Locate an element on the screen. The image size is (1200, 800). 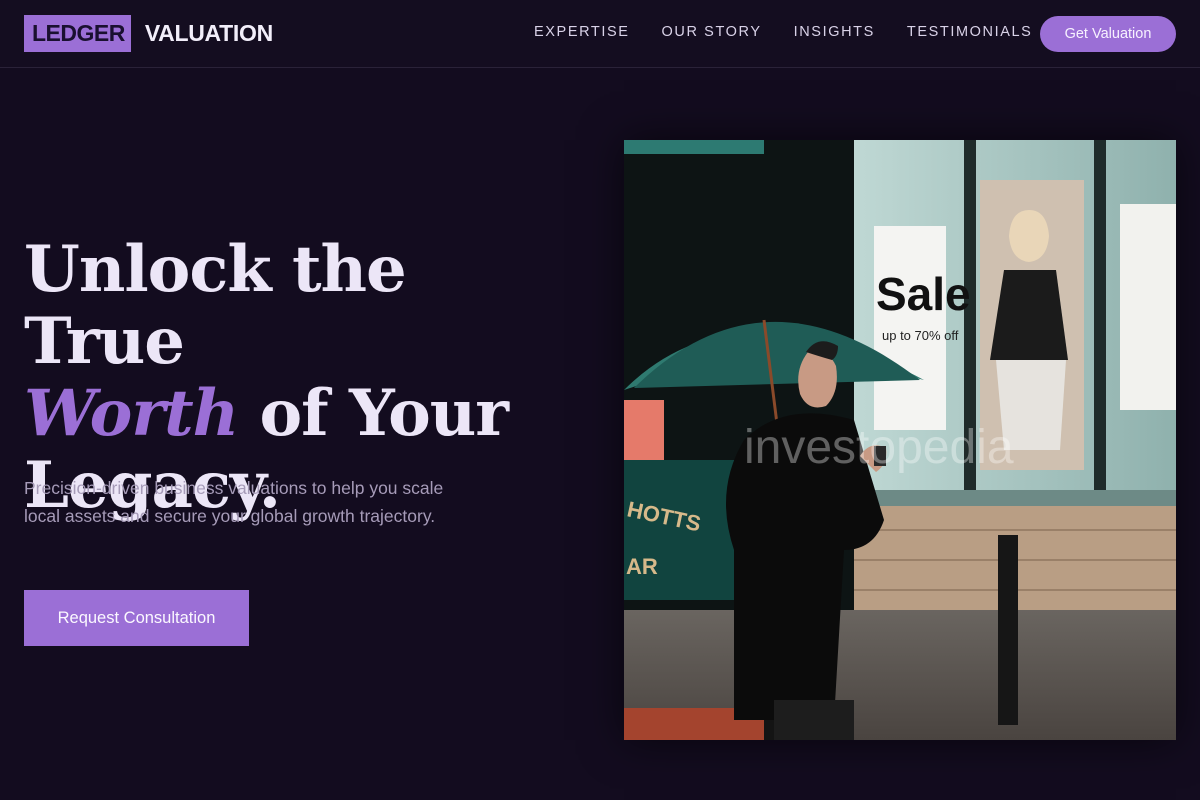
logo: LEDGER VALUATION is located at coordinates (148, 33).